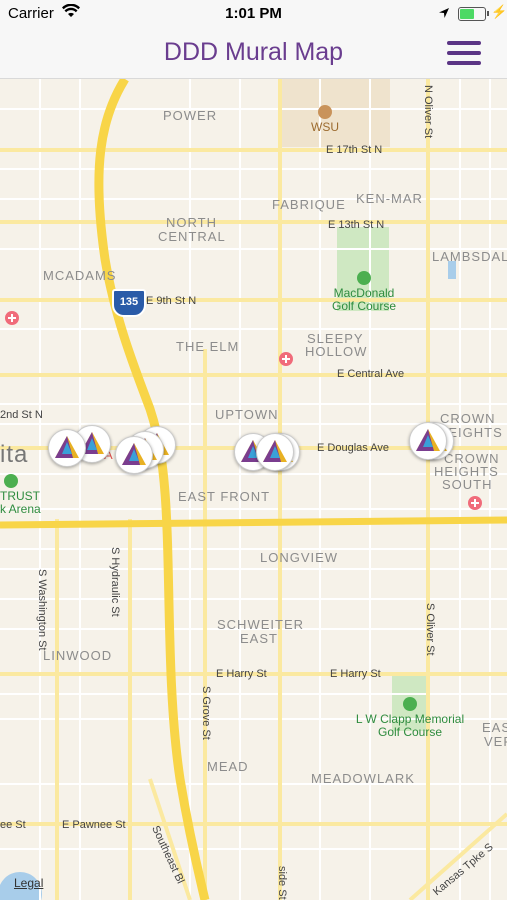  I want to click on interstate-shield-icon: 135, so click(129, 303).